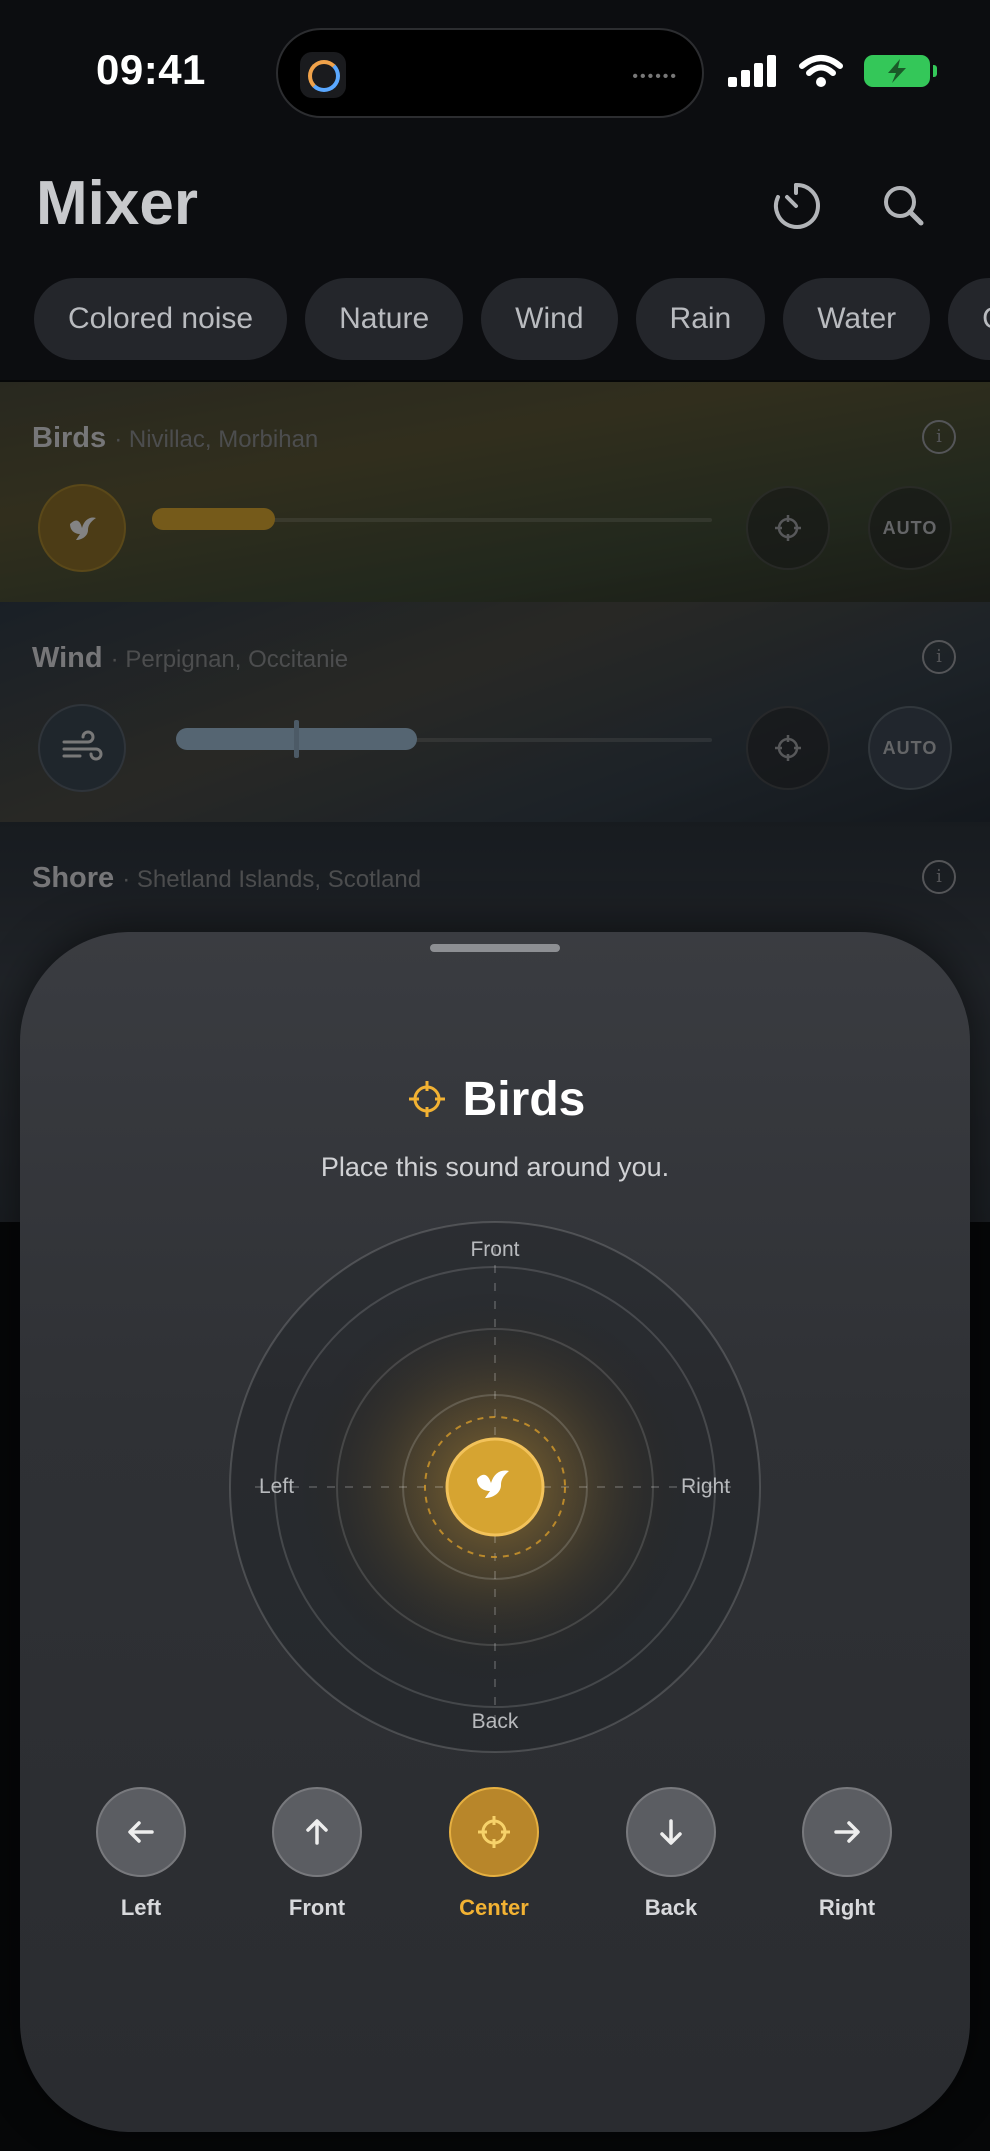  I want to click on search-button, so click(904, 206).